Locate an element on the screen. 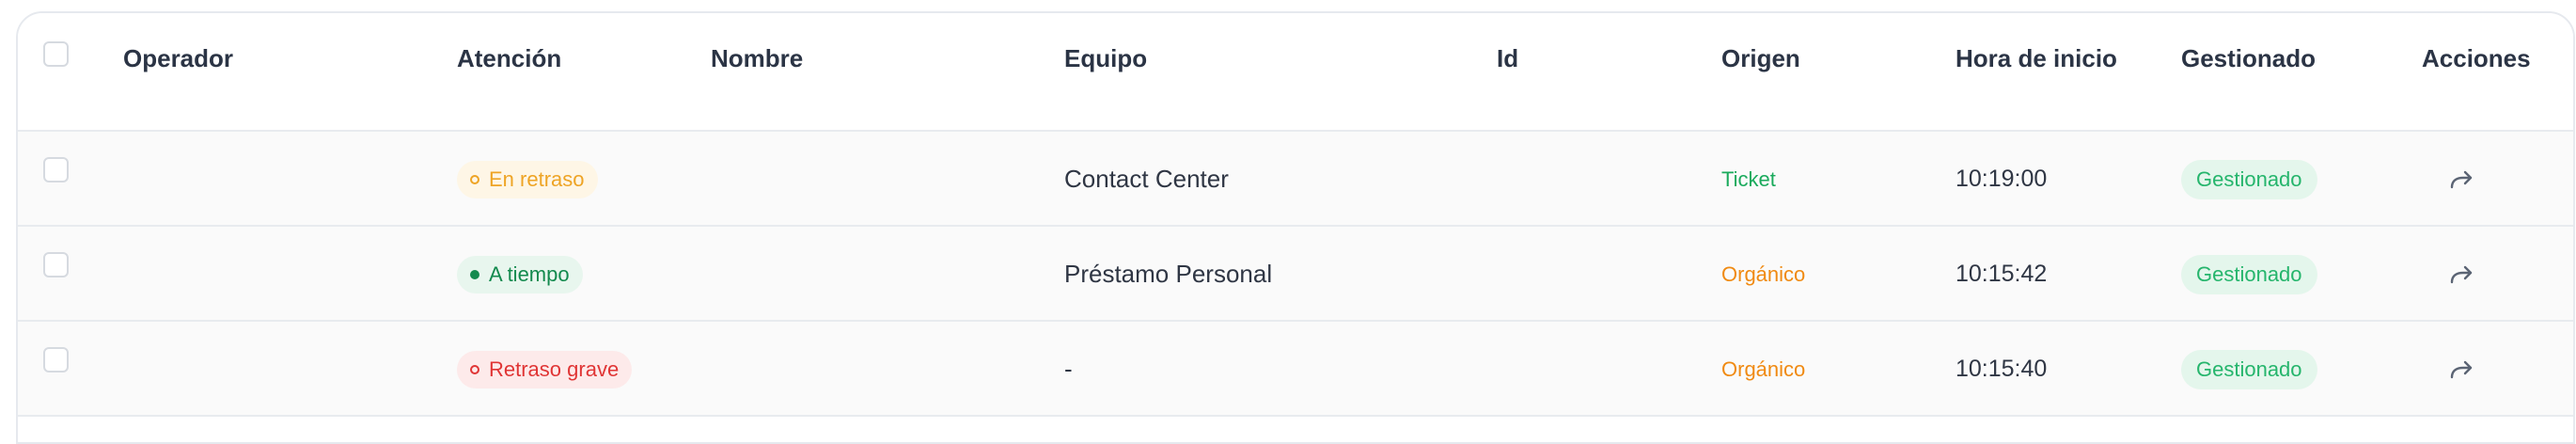 This screenshot has width=2576, height=444. team-value: - is located at coordinates (1069, 369).